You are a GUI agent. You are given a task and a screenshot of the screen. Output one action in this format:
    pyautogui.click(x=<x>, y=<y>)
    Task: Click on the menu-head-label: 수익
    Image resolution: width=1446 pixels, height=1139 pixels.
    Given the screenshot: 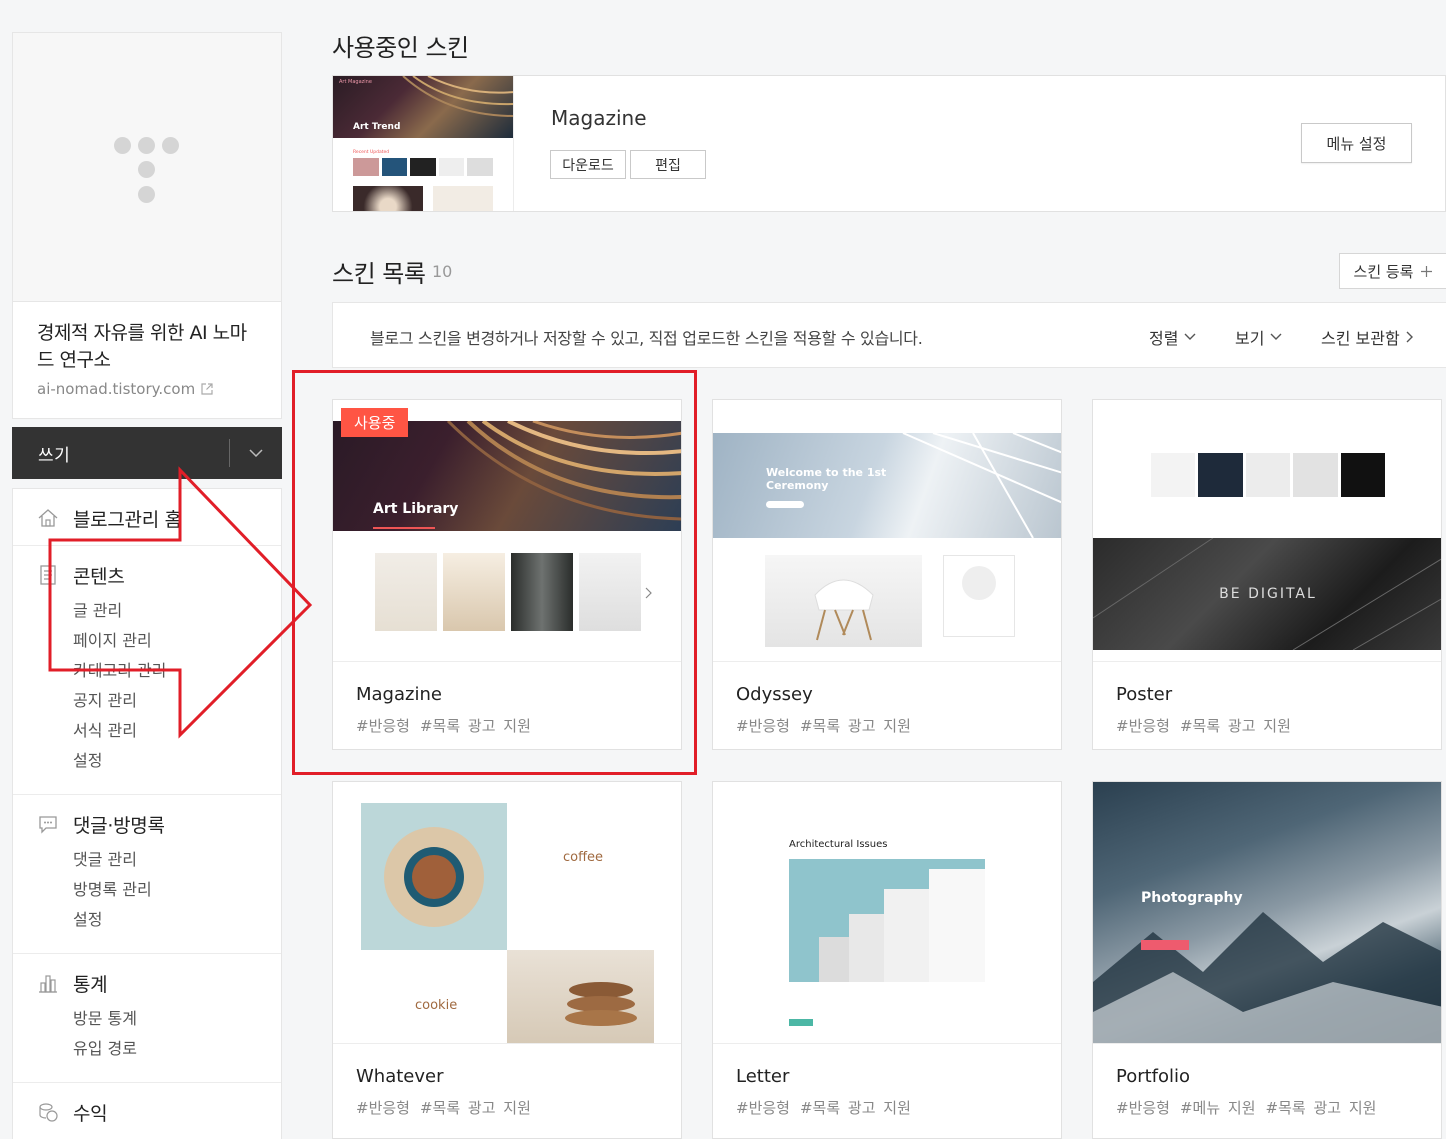 What is the action you would take?
    pyautogui.click(x=90, y=1113)
    